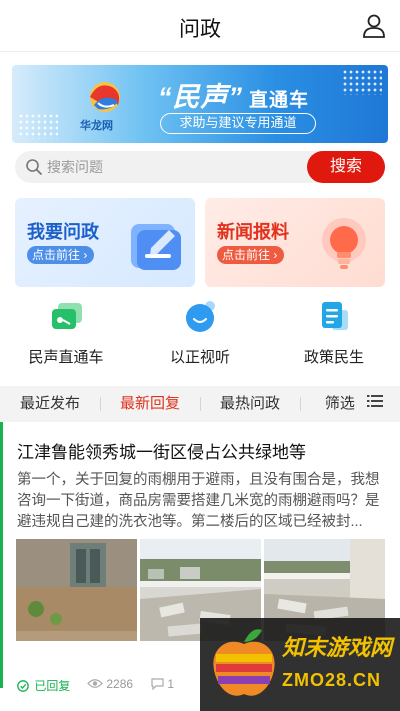 The height and width of the screenshot is (711, 400). Describe the element at coordinates (67, 317) in the screenshot. I see `chat-icon` at that location.